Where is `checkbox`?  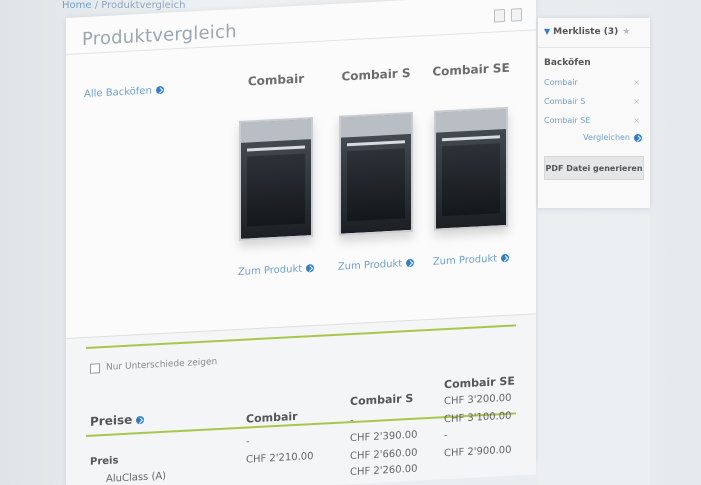 checkbox is located at coordinates (95, 368).